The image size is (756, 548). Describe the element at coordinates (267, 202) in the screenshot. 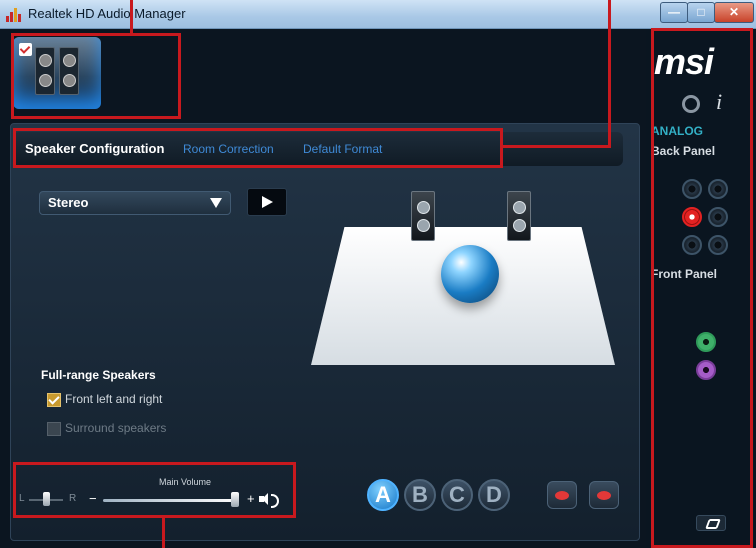

I see `test-play-button` at that location.